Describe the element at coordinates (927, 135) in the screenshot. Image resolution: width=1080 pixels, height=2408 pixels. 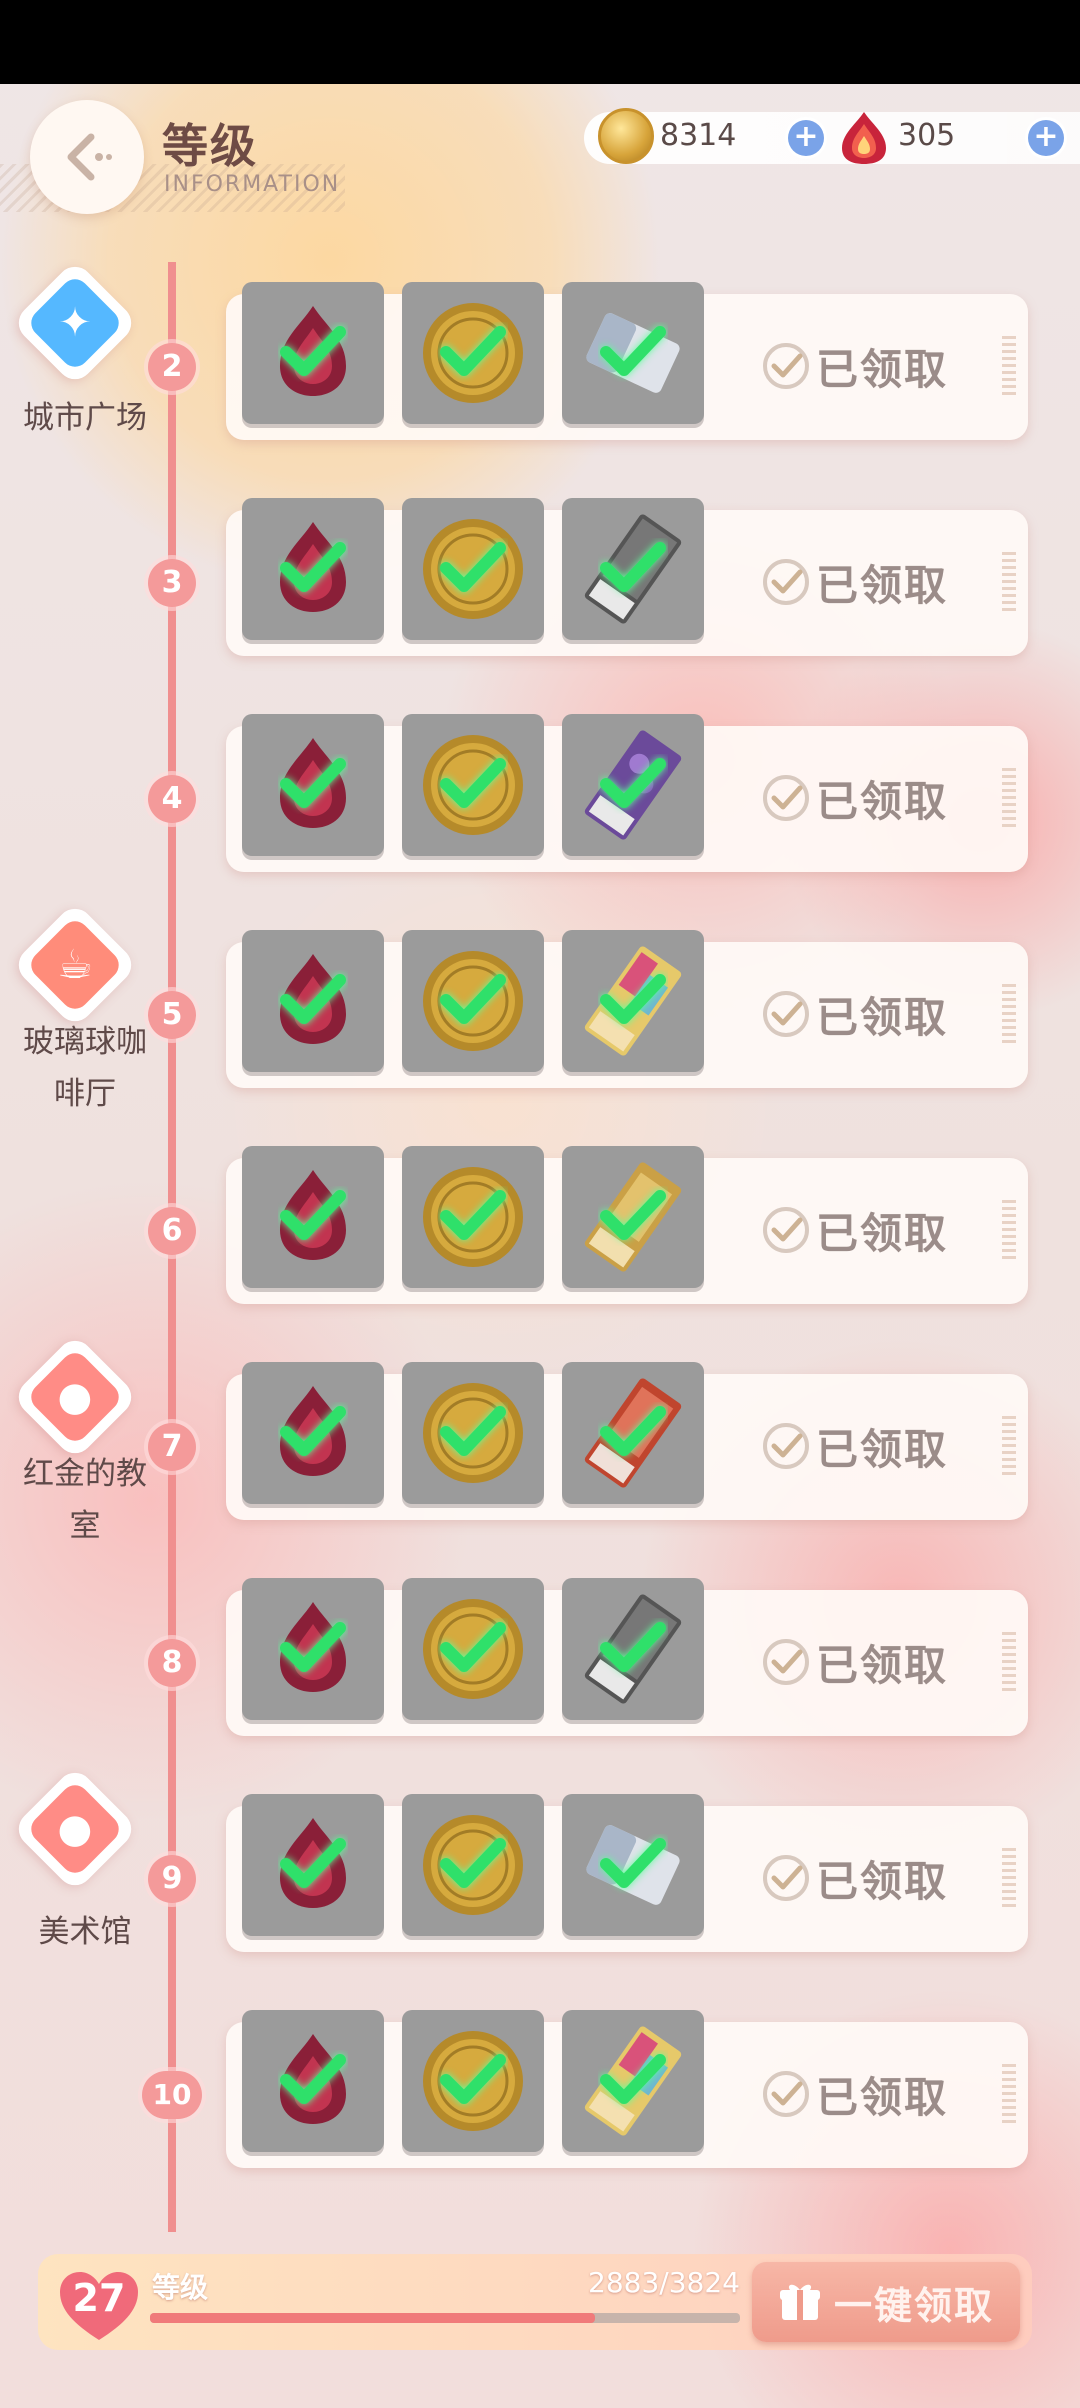
I see `gem-amount: 305` at that location.